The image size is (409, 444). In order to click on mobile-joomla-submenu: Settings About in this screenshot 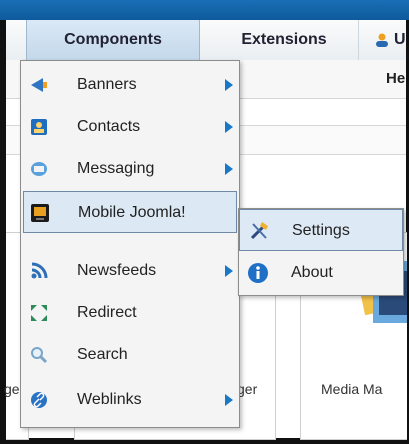, I will do `click(321, 252)`.